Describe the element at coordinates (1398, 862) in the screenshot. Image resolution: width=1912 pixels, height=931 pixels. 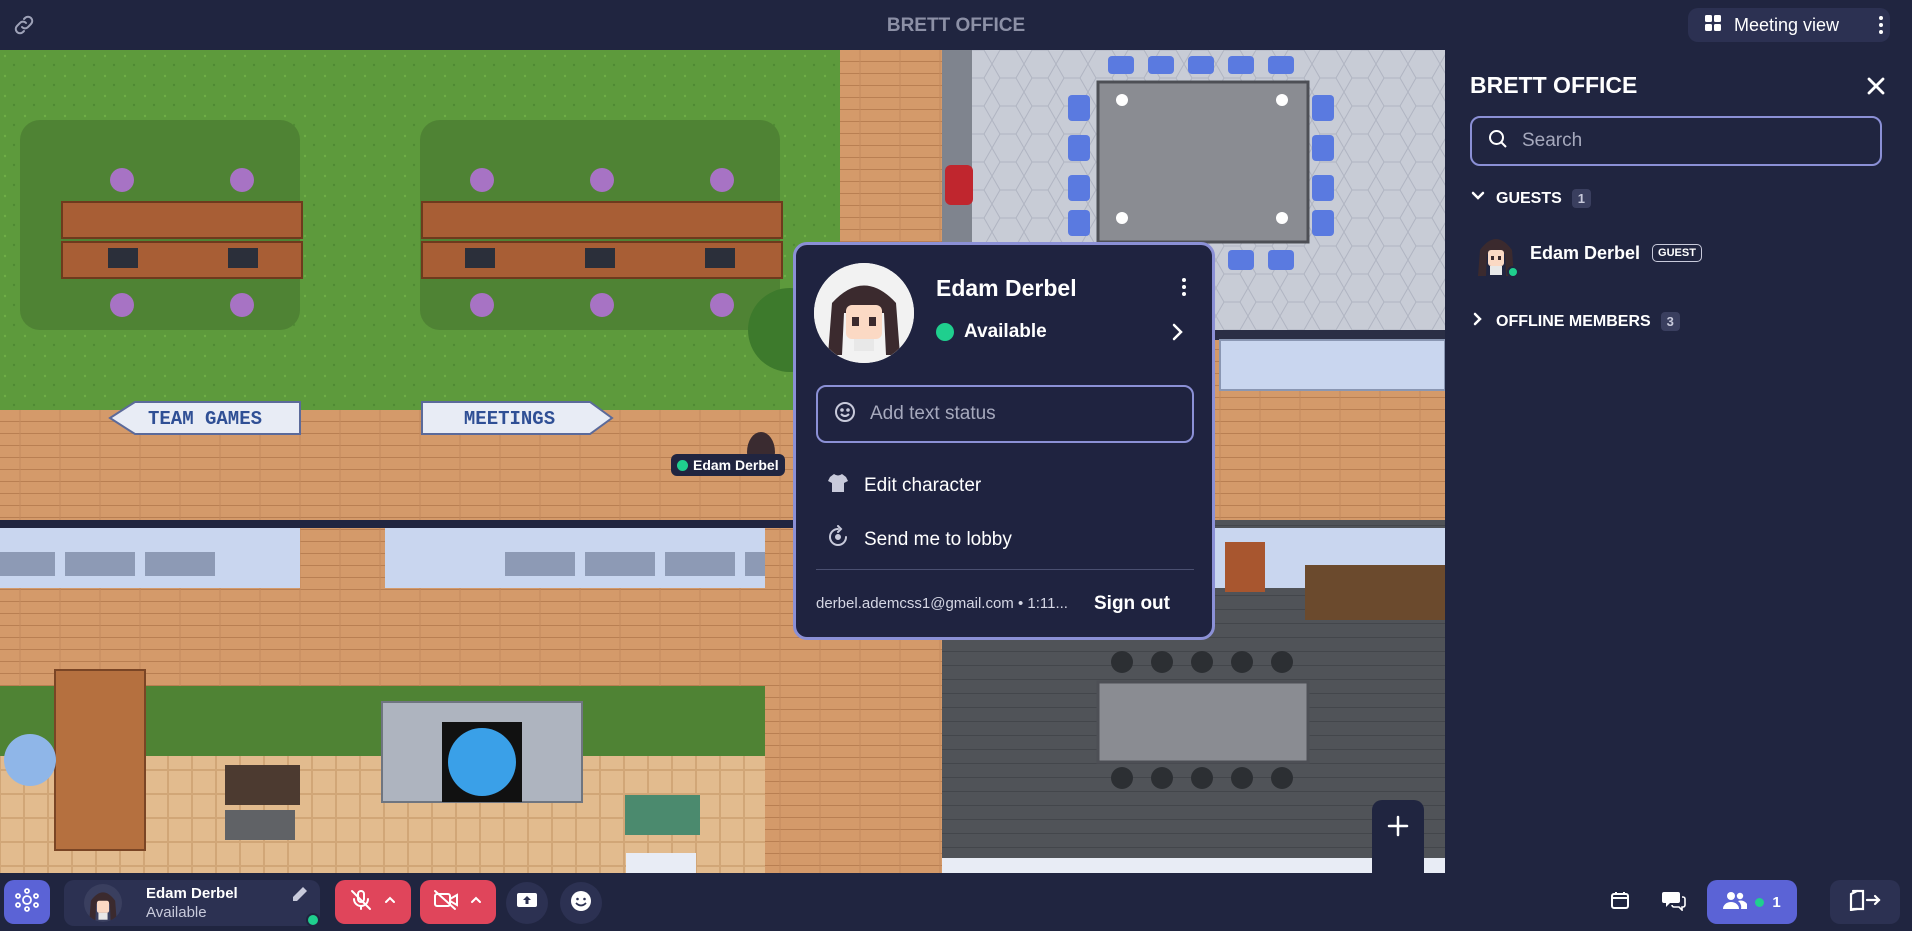
I see `zoom-out-button` at that location.